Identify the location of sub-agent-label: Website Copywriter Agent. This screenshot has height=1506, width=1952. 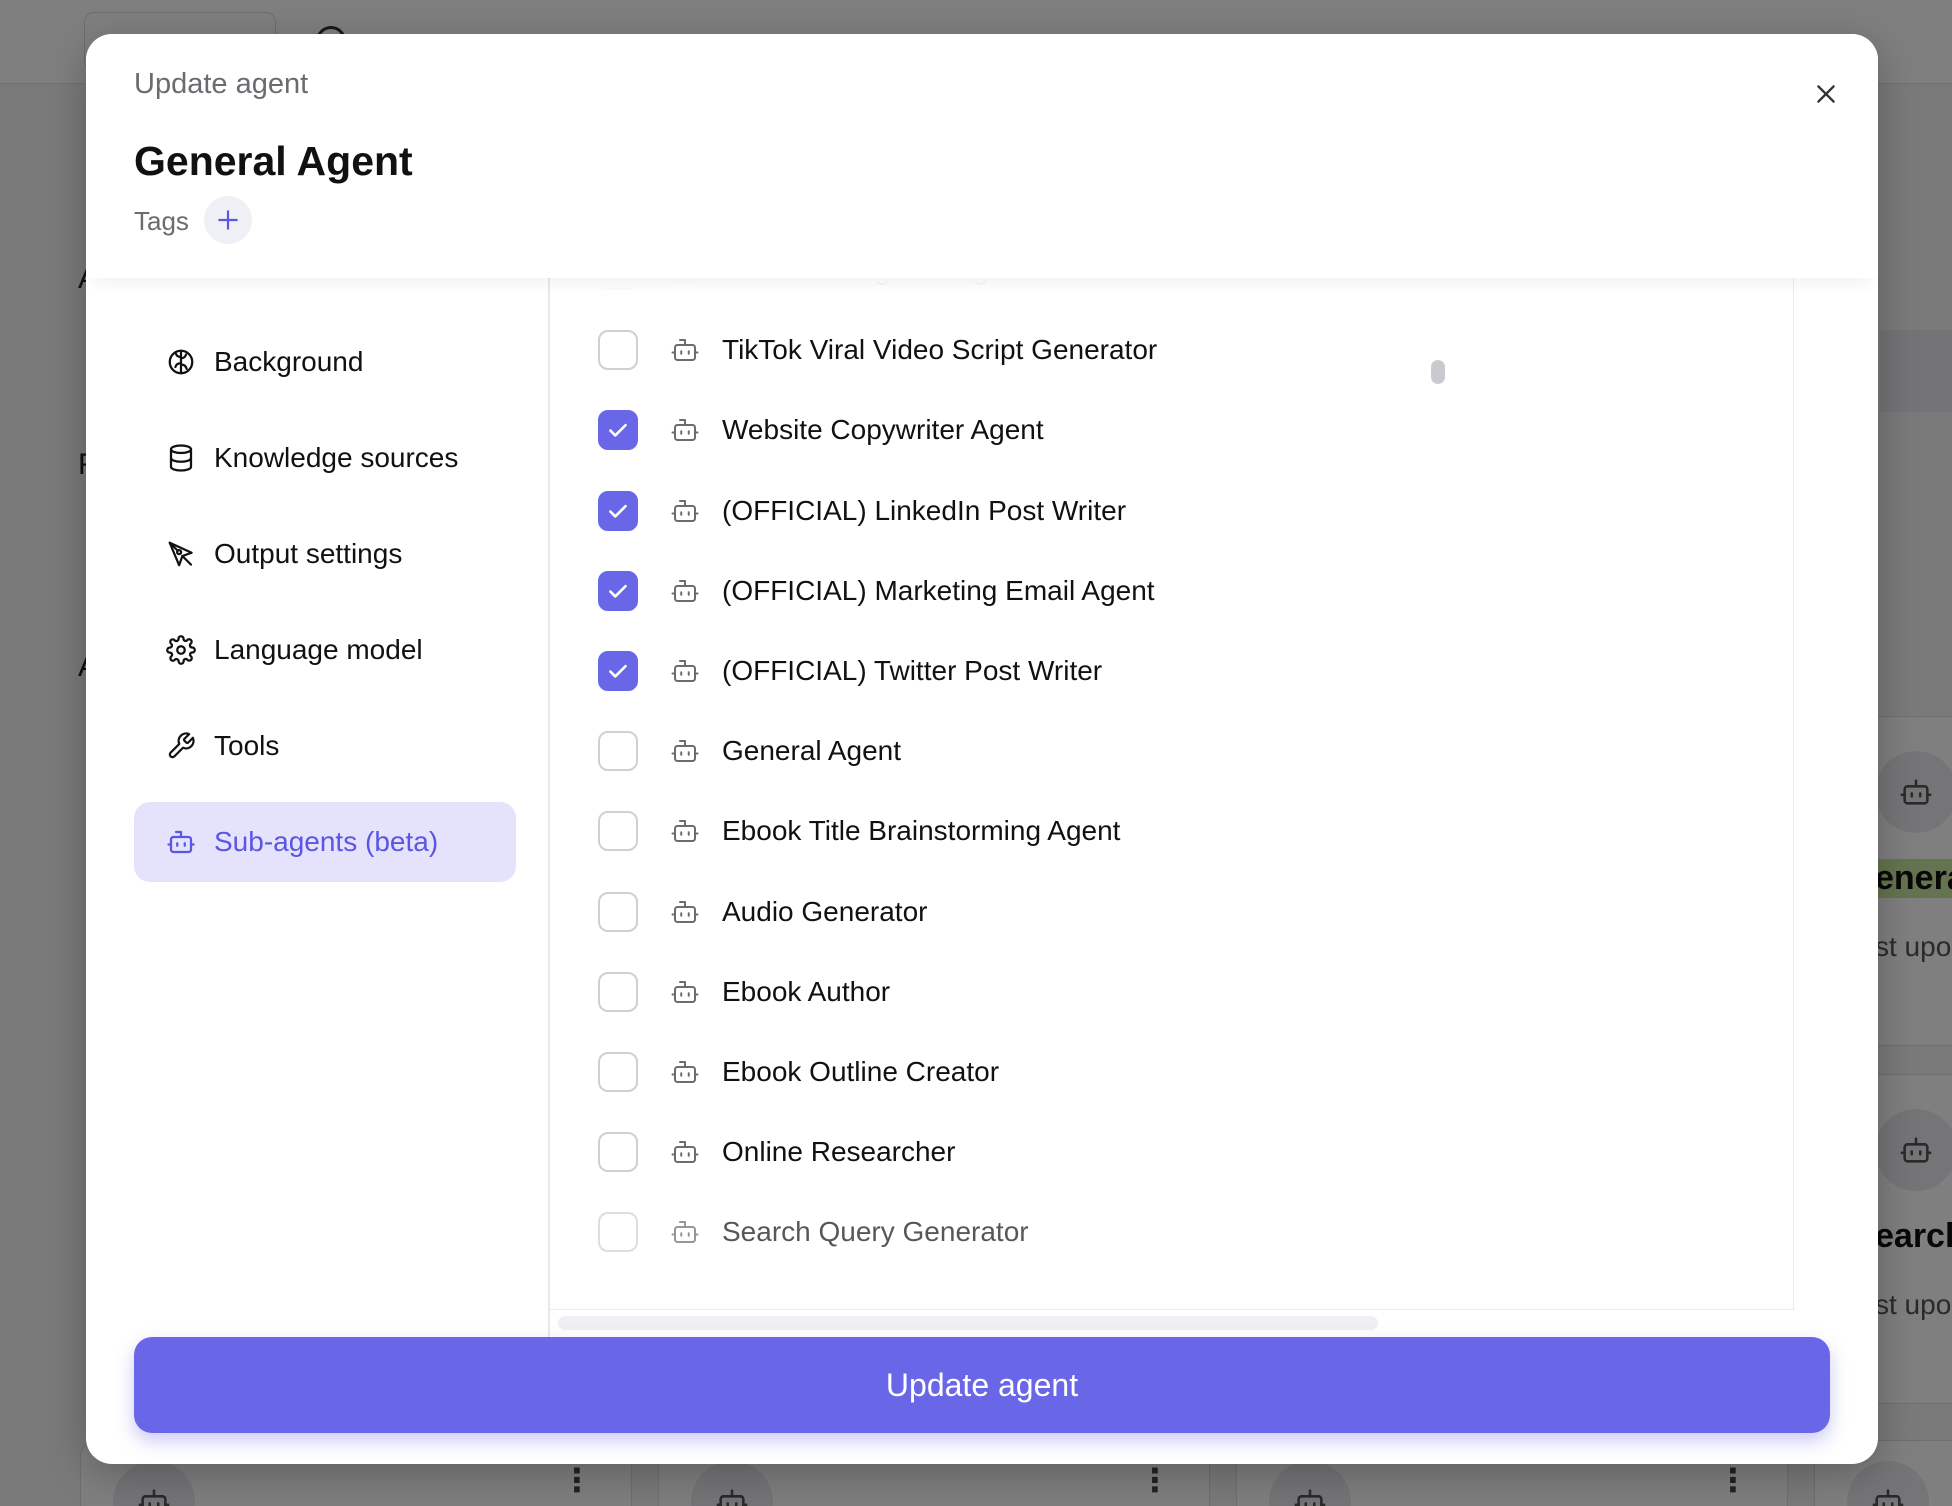
(883, 430).